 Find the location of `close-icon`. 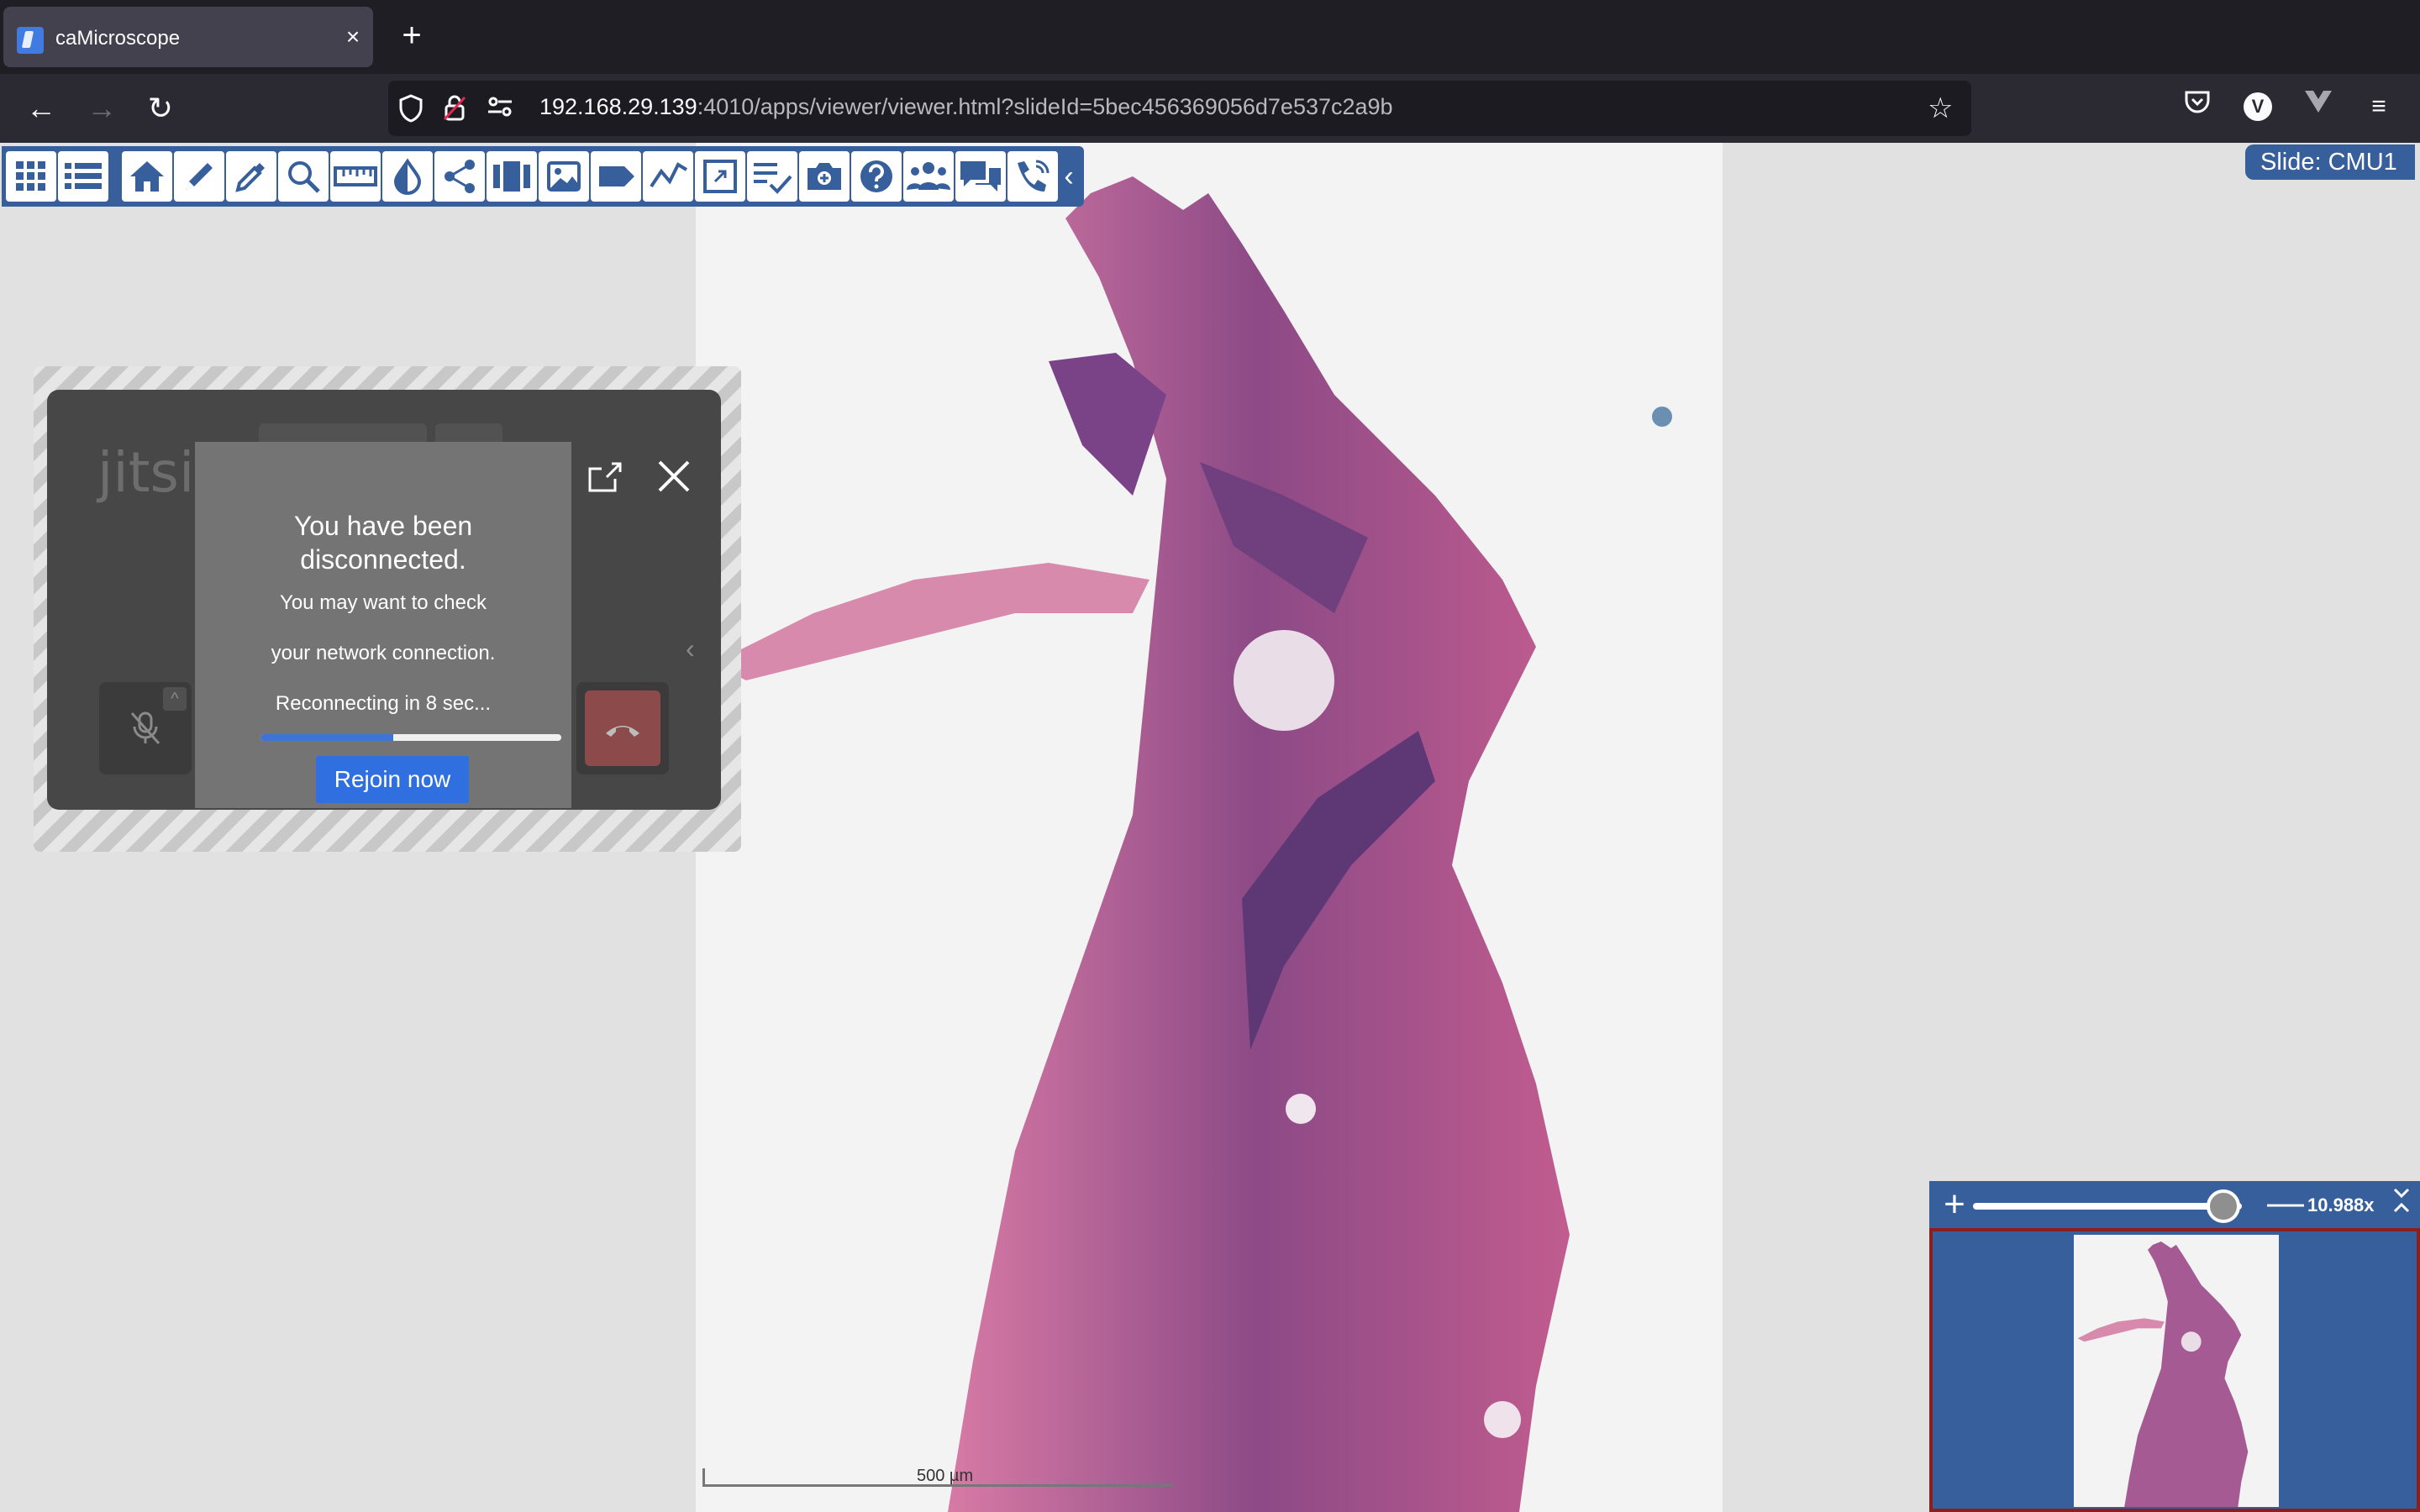

close-icon is located at coordinates (674, 479).